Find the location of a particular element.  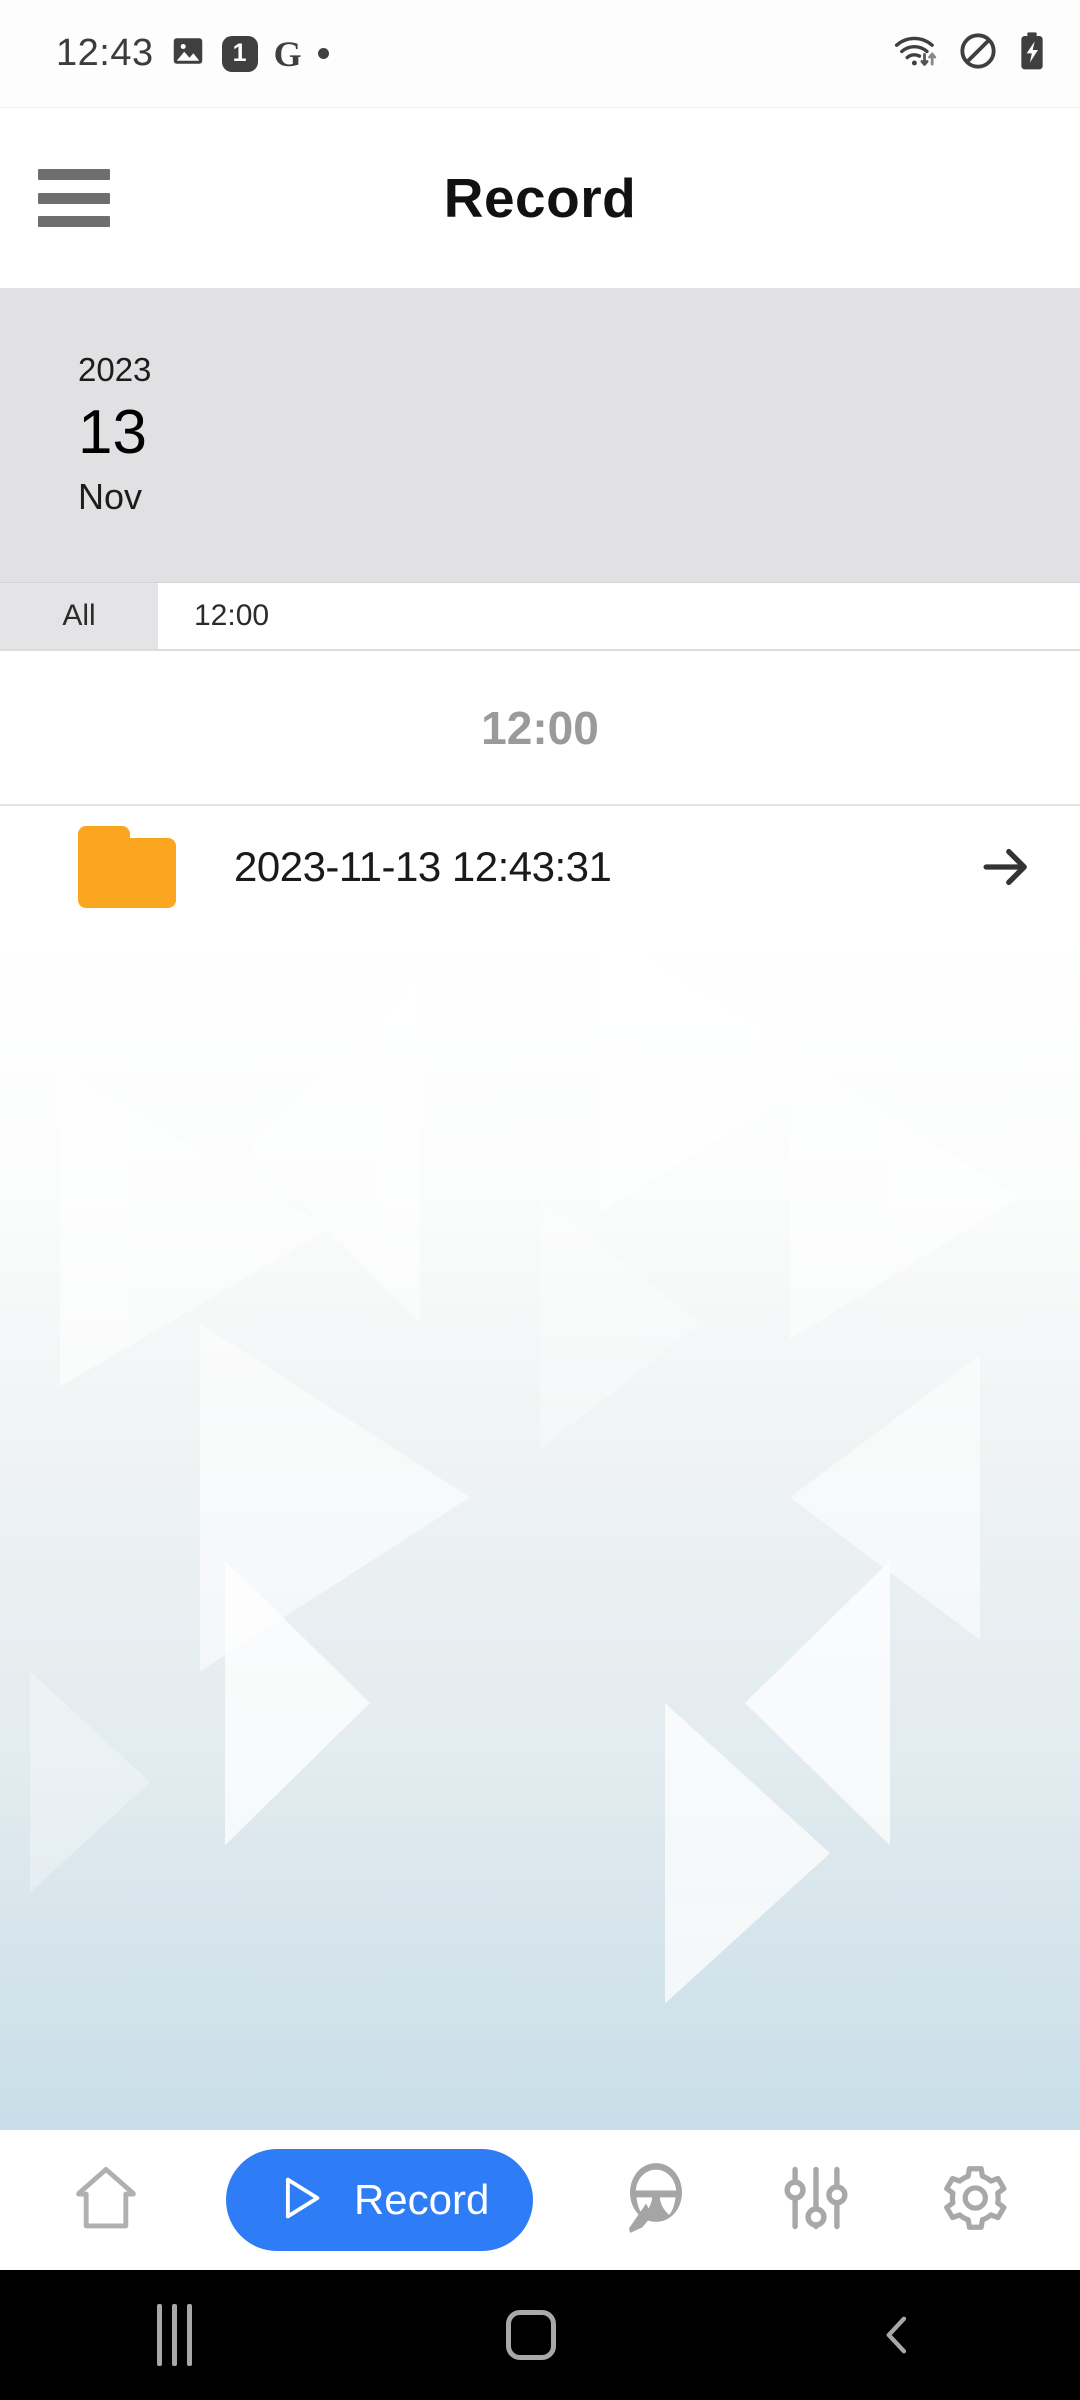

gear-icon is located at coordinates (974, 2200).